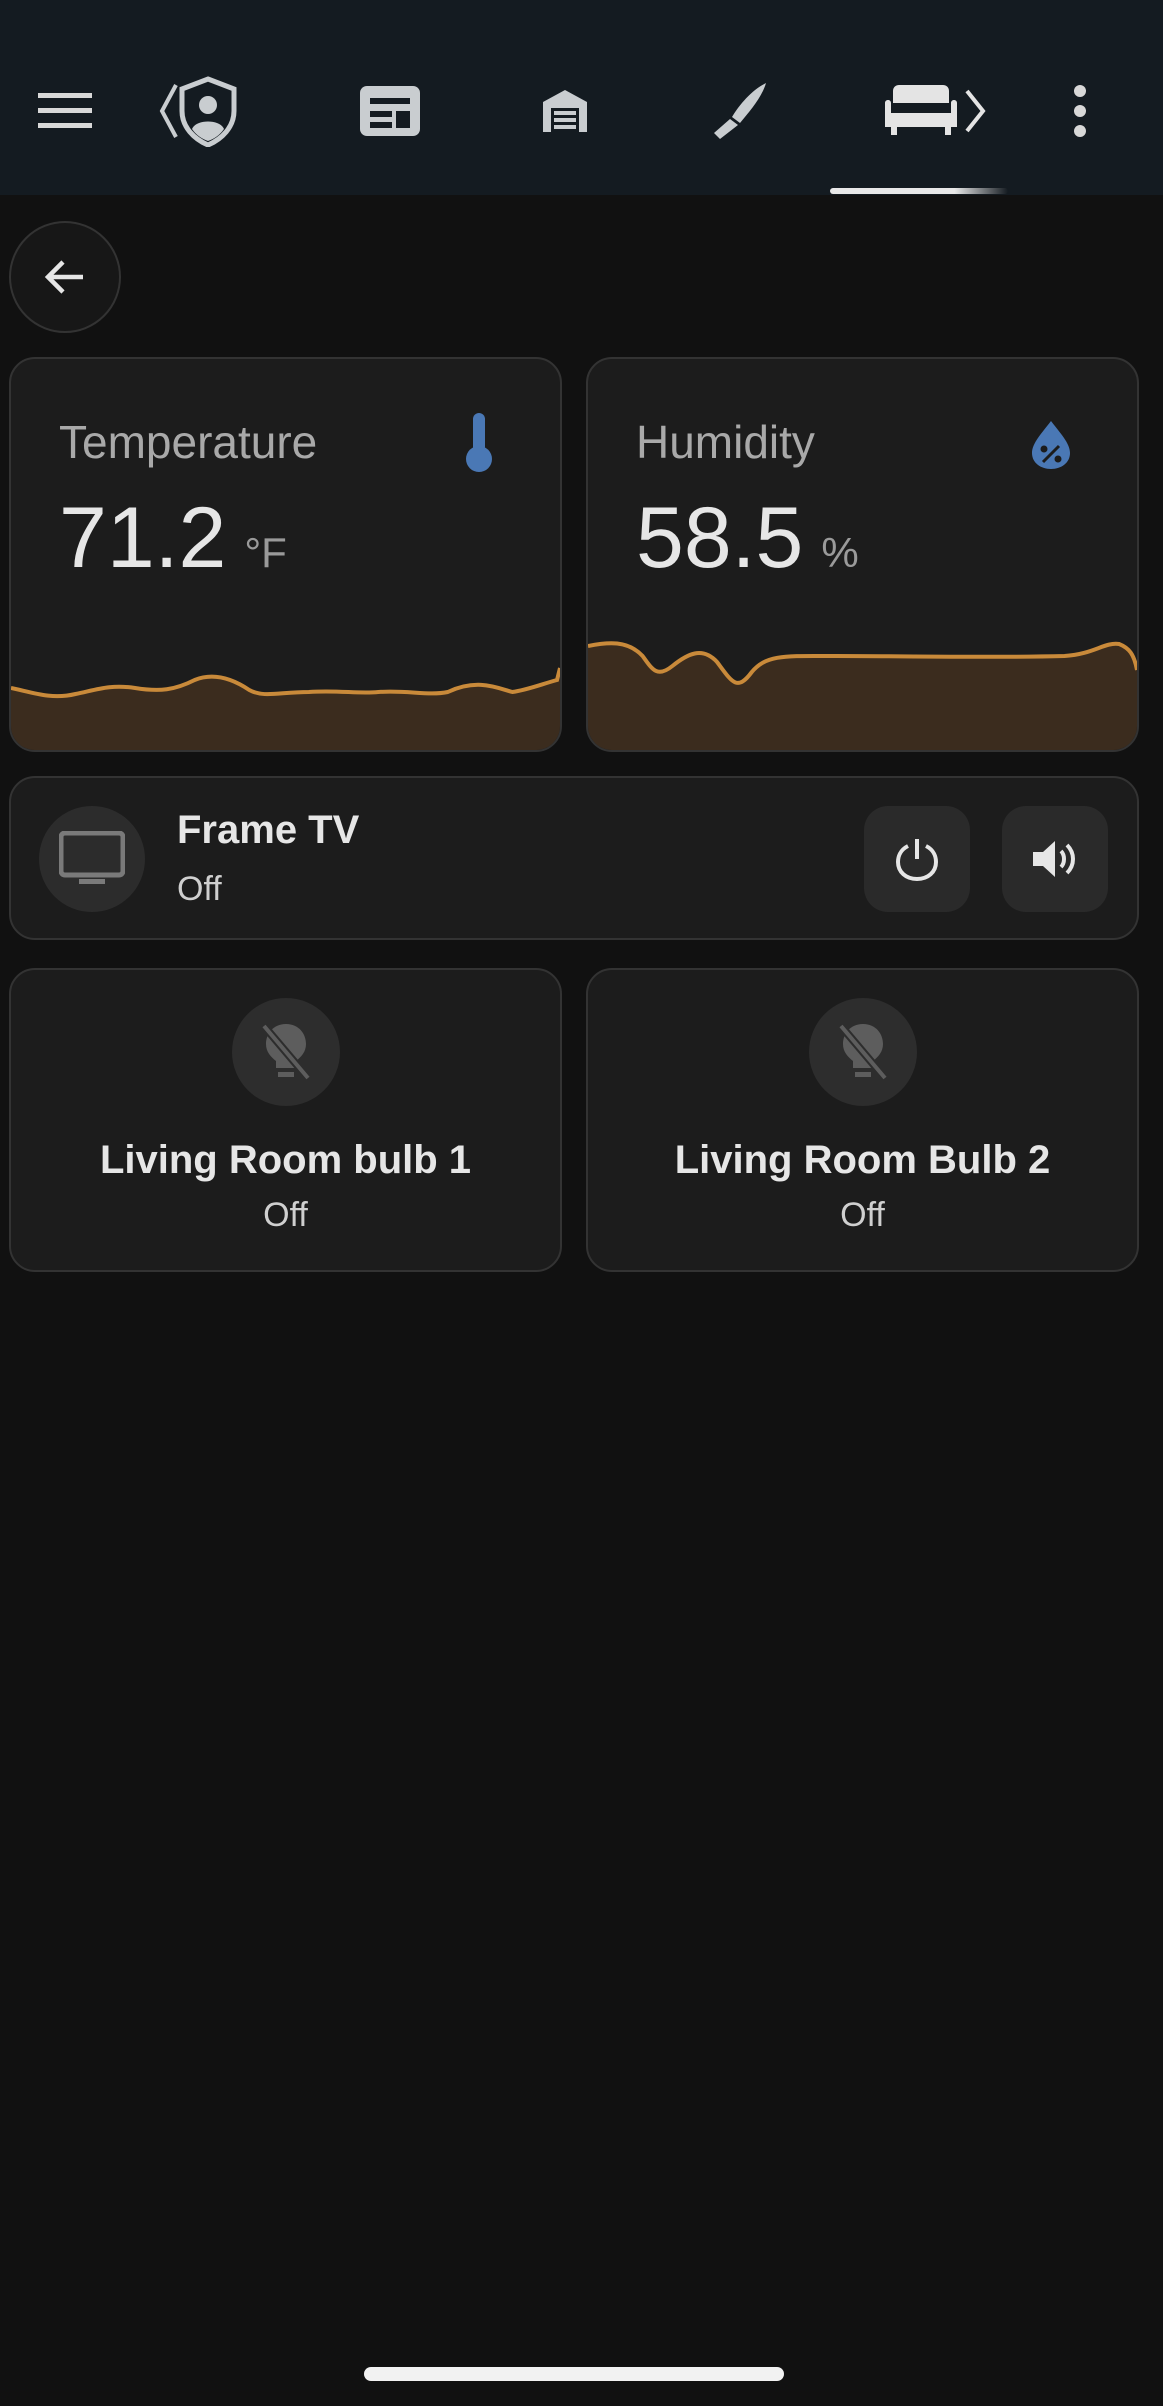 Image resolution: width=1163 pixels, height=2406 pixels. What do you see at coordinates (720, 538) in the screenshot?
I see `humidity-value: 58.5` at bounding box center [720, 538].